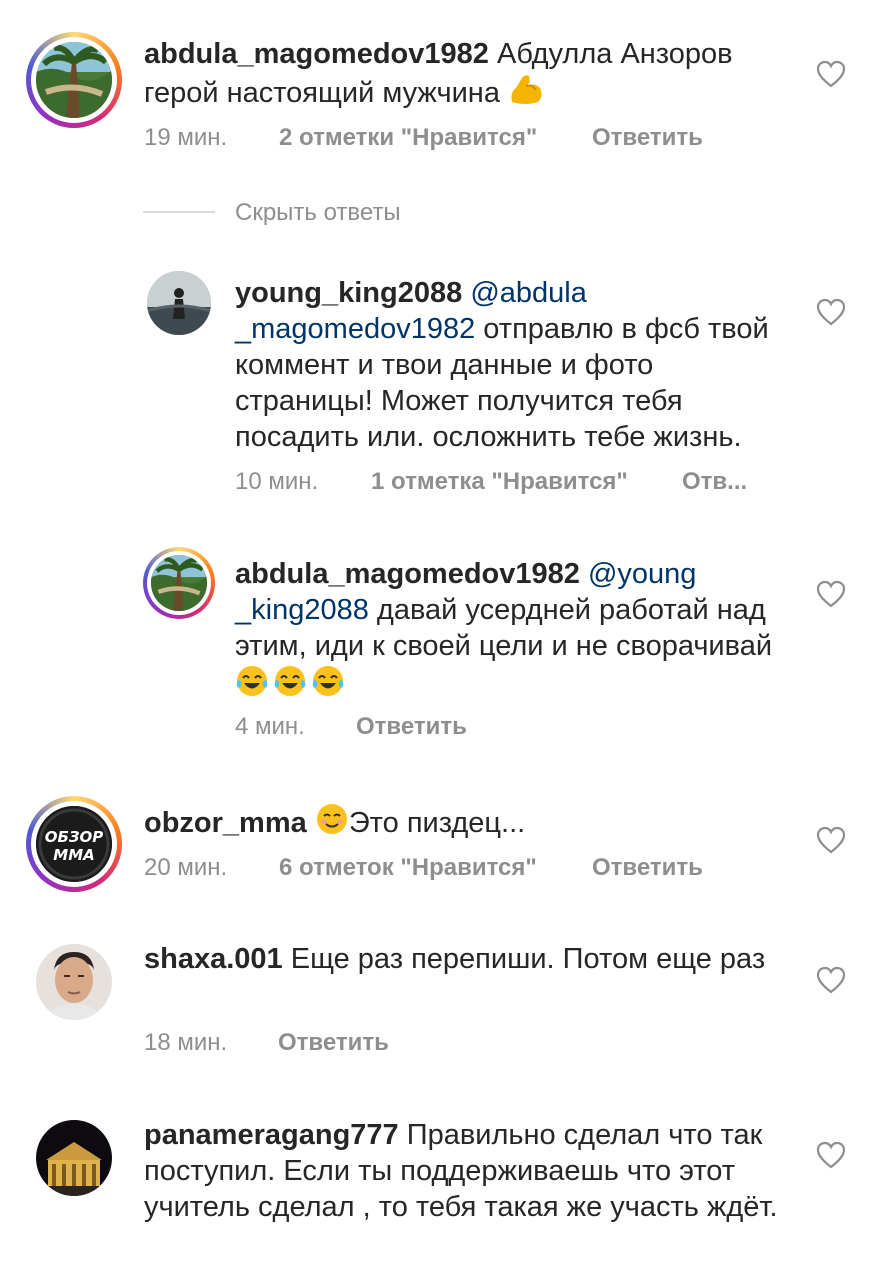  I want to click on comment-meta: 18 мин. Ответить, so click(344, 1043).